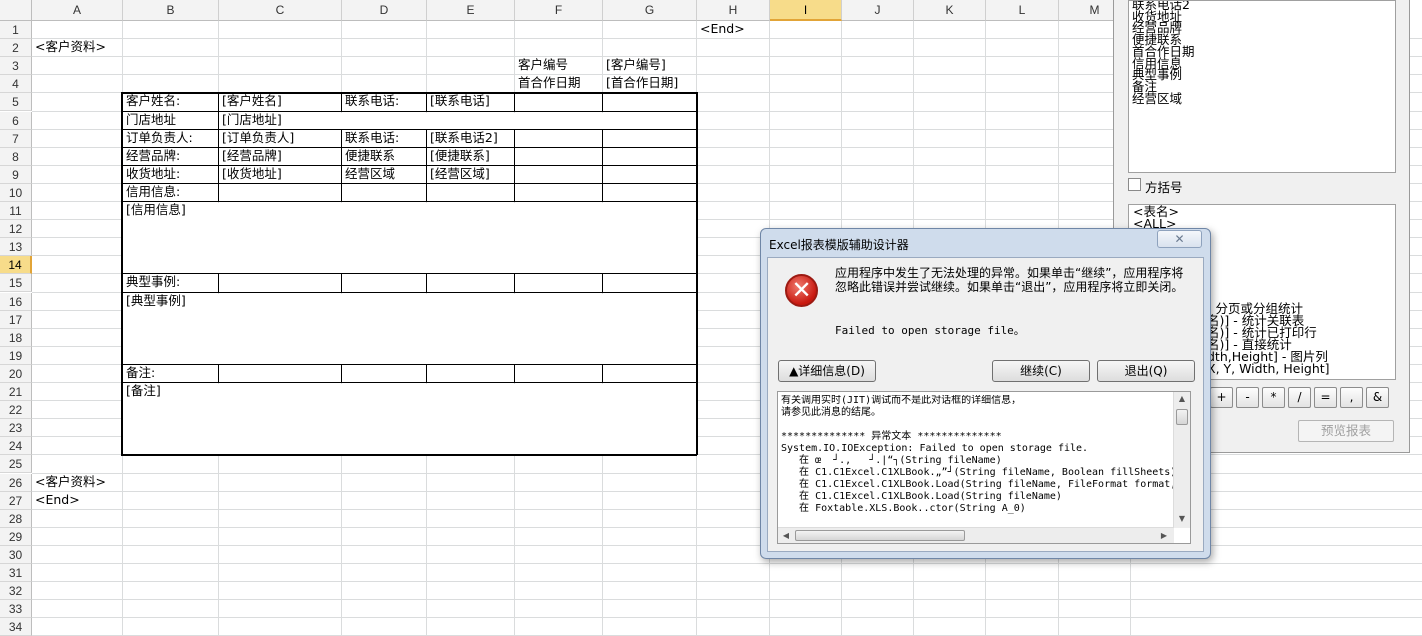  Describe the element at coordinates (16, 609) in the screenshot. I see `row-header-33: 33` at that location.